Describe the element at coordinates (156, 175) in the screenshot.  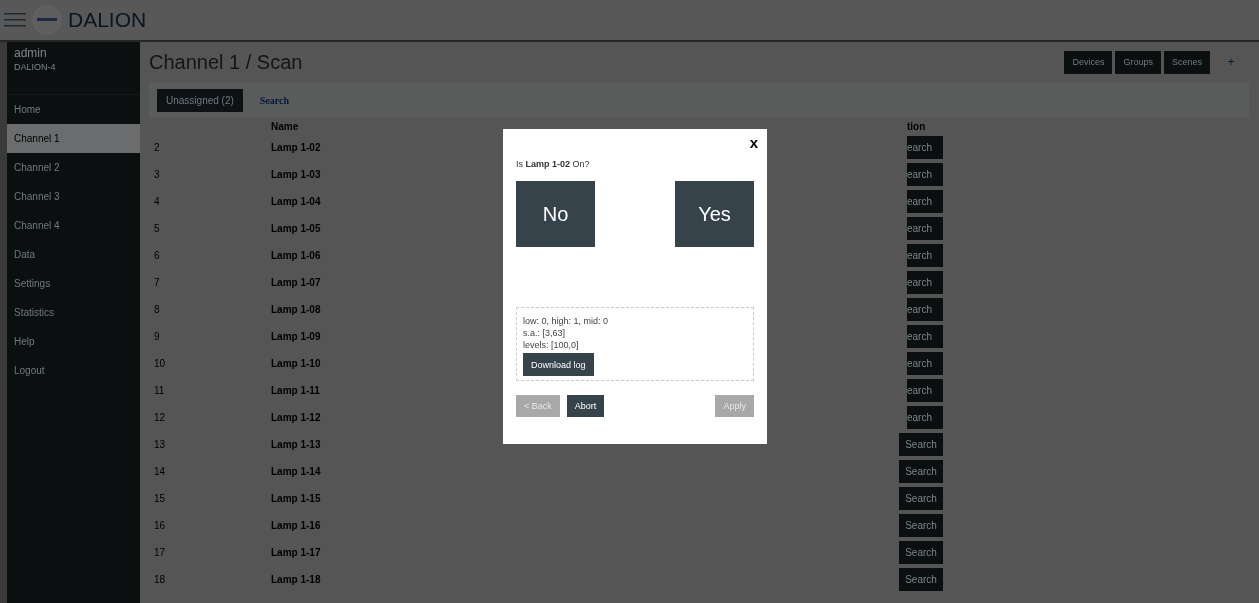
I see `row-number: 3` at that location.